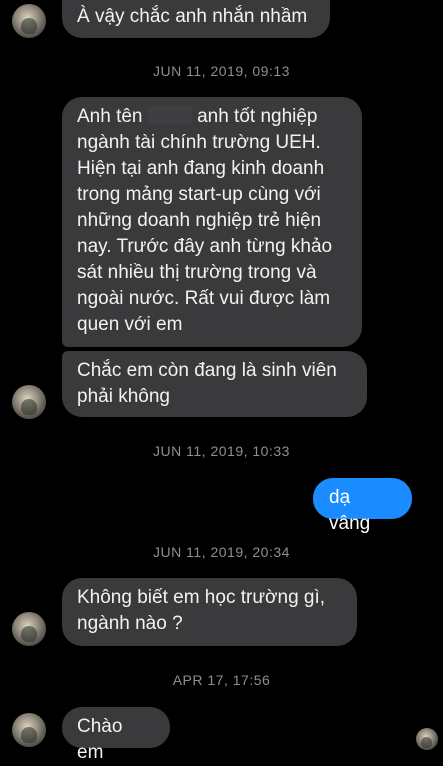  What do you see at coordinates (100, 739) in the screenshot?
I see `message-text: Chào em` at bounding box center [100, 739].